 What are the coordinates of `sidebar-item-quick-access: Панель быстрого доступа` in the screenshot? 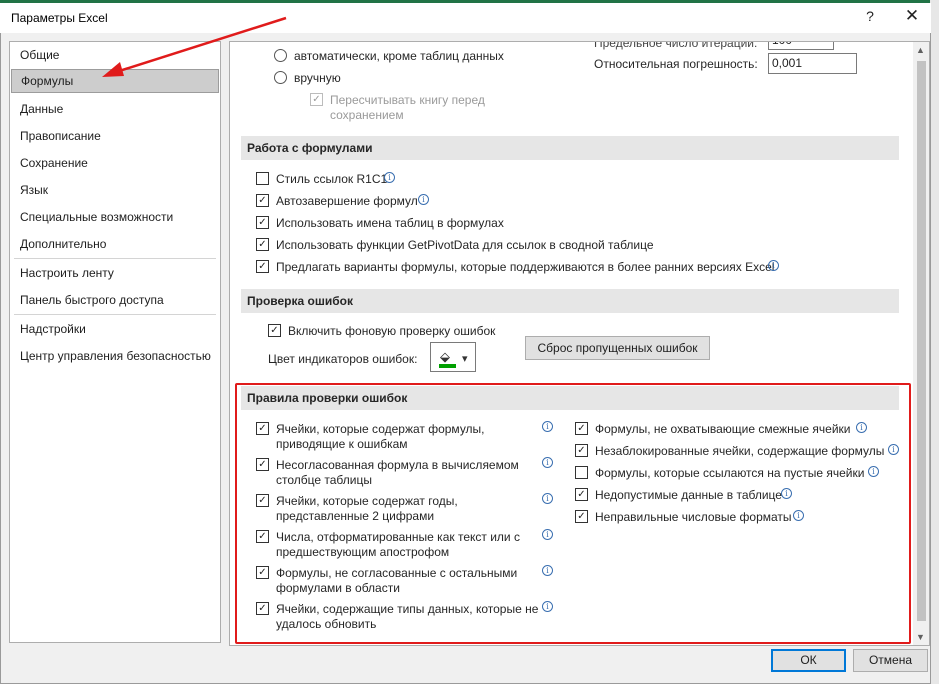 It's located at (115, 300).